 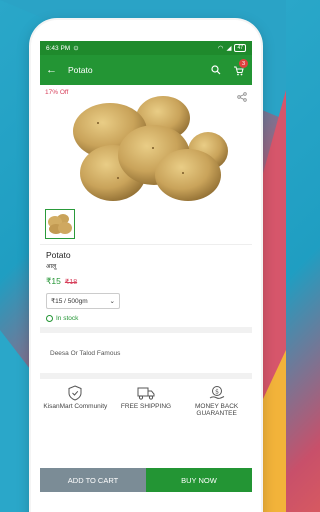 What do you see at coordinates (199, 480) in the screenshot?
I see `buy-now-button: BUY NOW` at bounding box center [199, 480].